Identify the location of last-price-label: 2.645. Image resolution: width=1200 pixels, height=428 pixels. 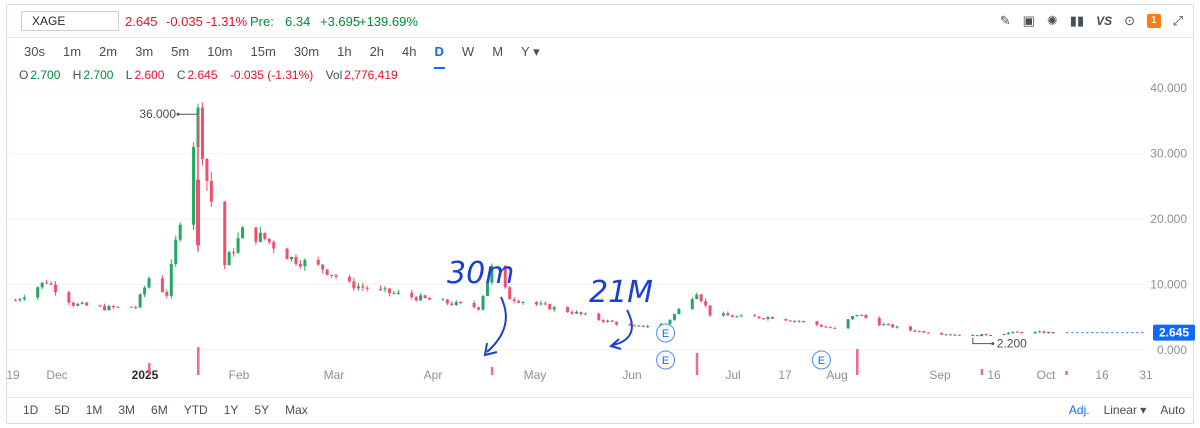
(1174, 333).